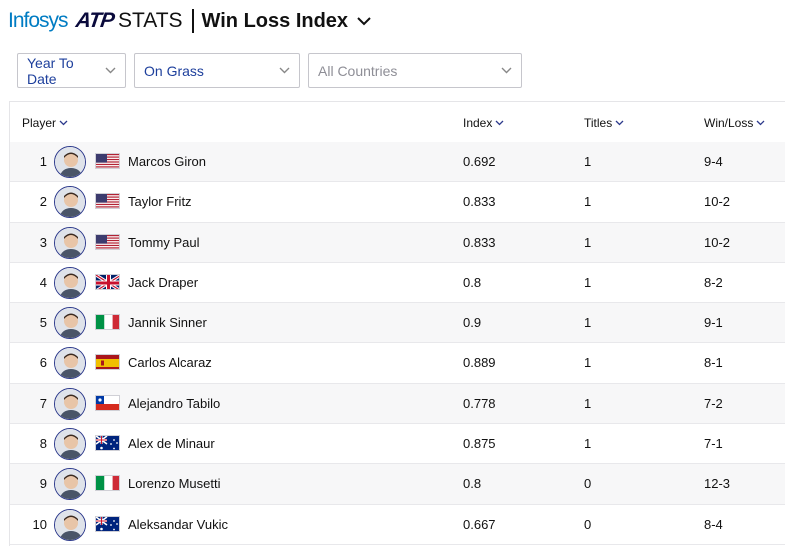  Describe the element at coordinates (397, 525) in the screenshot. I see `table-row: 10 Aleksandar Vukic 0.667 0 8-4` at that location.